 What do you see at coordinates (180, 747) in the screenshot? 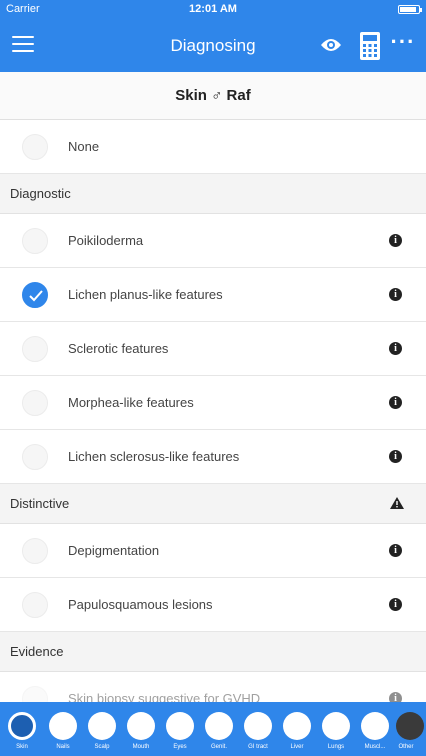
I see `tab-label: Eyes` at bounding box center [180, 747].